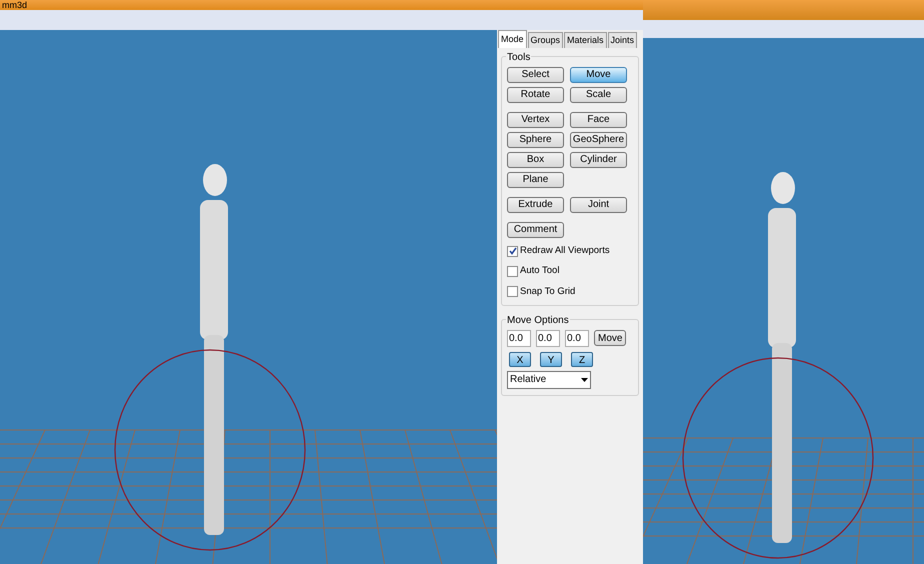  What do you see at coordinates (528, 380) in the screenshot?
I see `dropdown-value: Relative` at bounding box center [528, 380].